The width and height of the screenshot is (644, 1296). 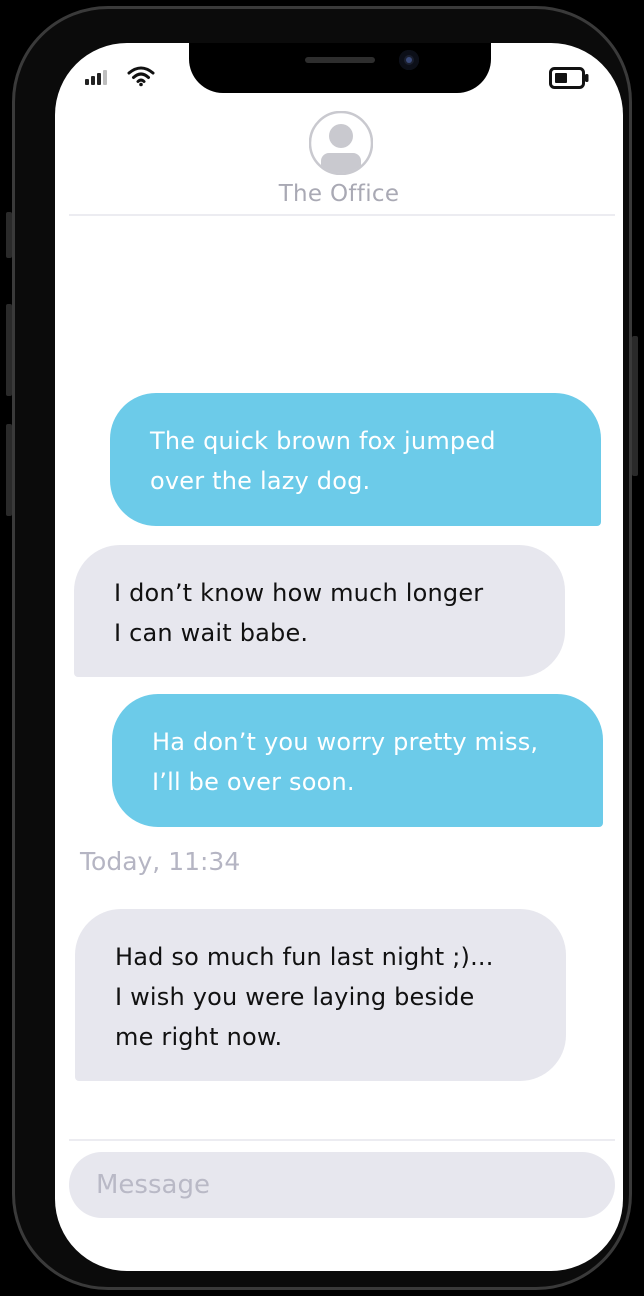 I want to click on composer-divider, so click(x=342, y=1140).